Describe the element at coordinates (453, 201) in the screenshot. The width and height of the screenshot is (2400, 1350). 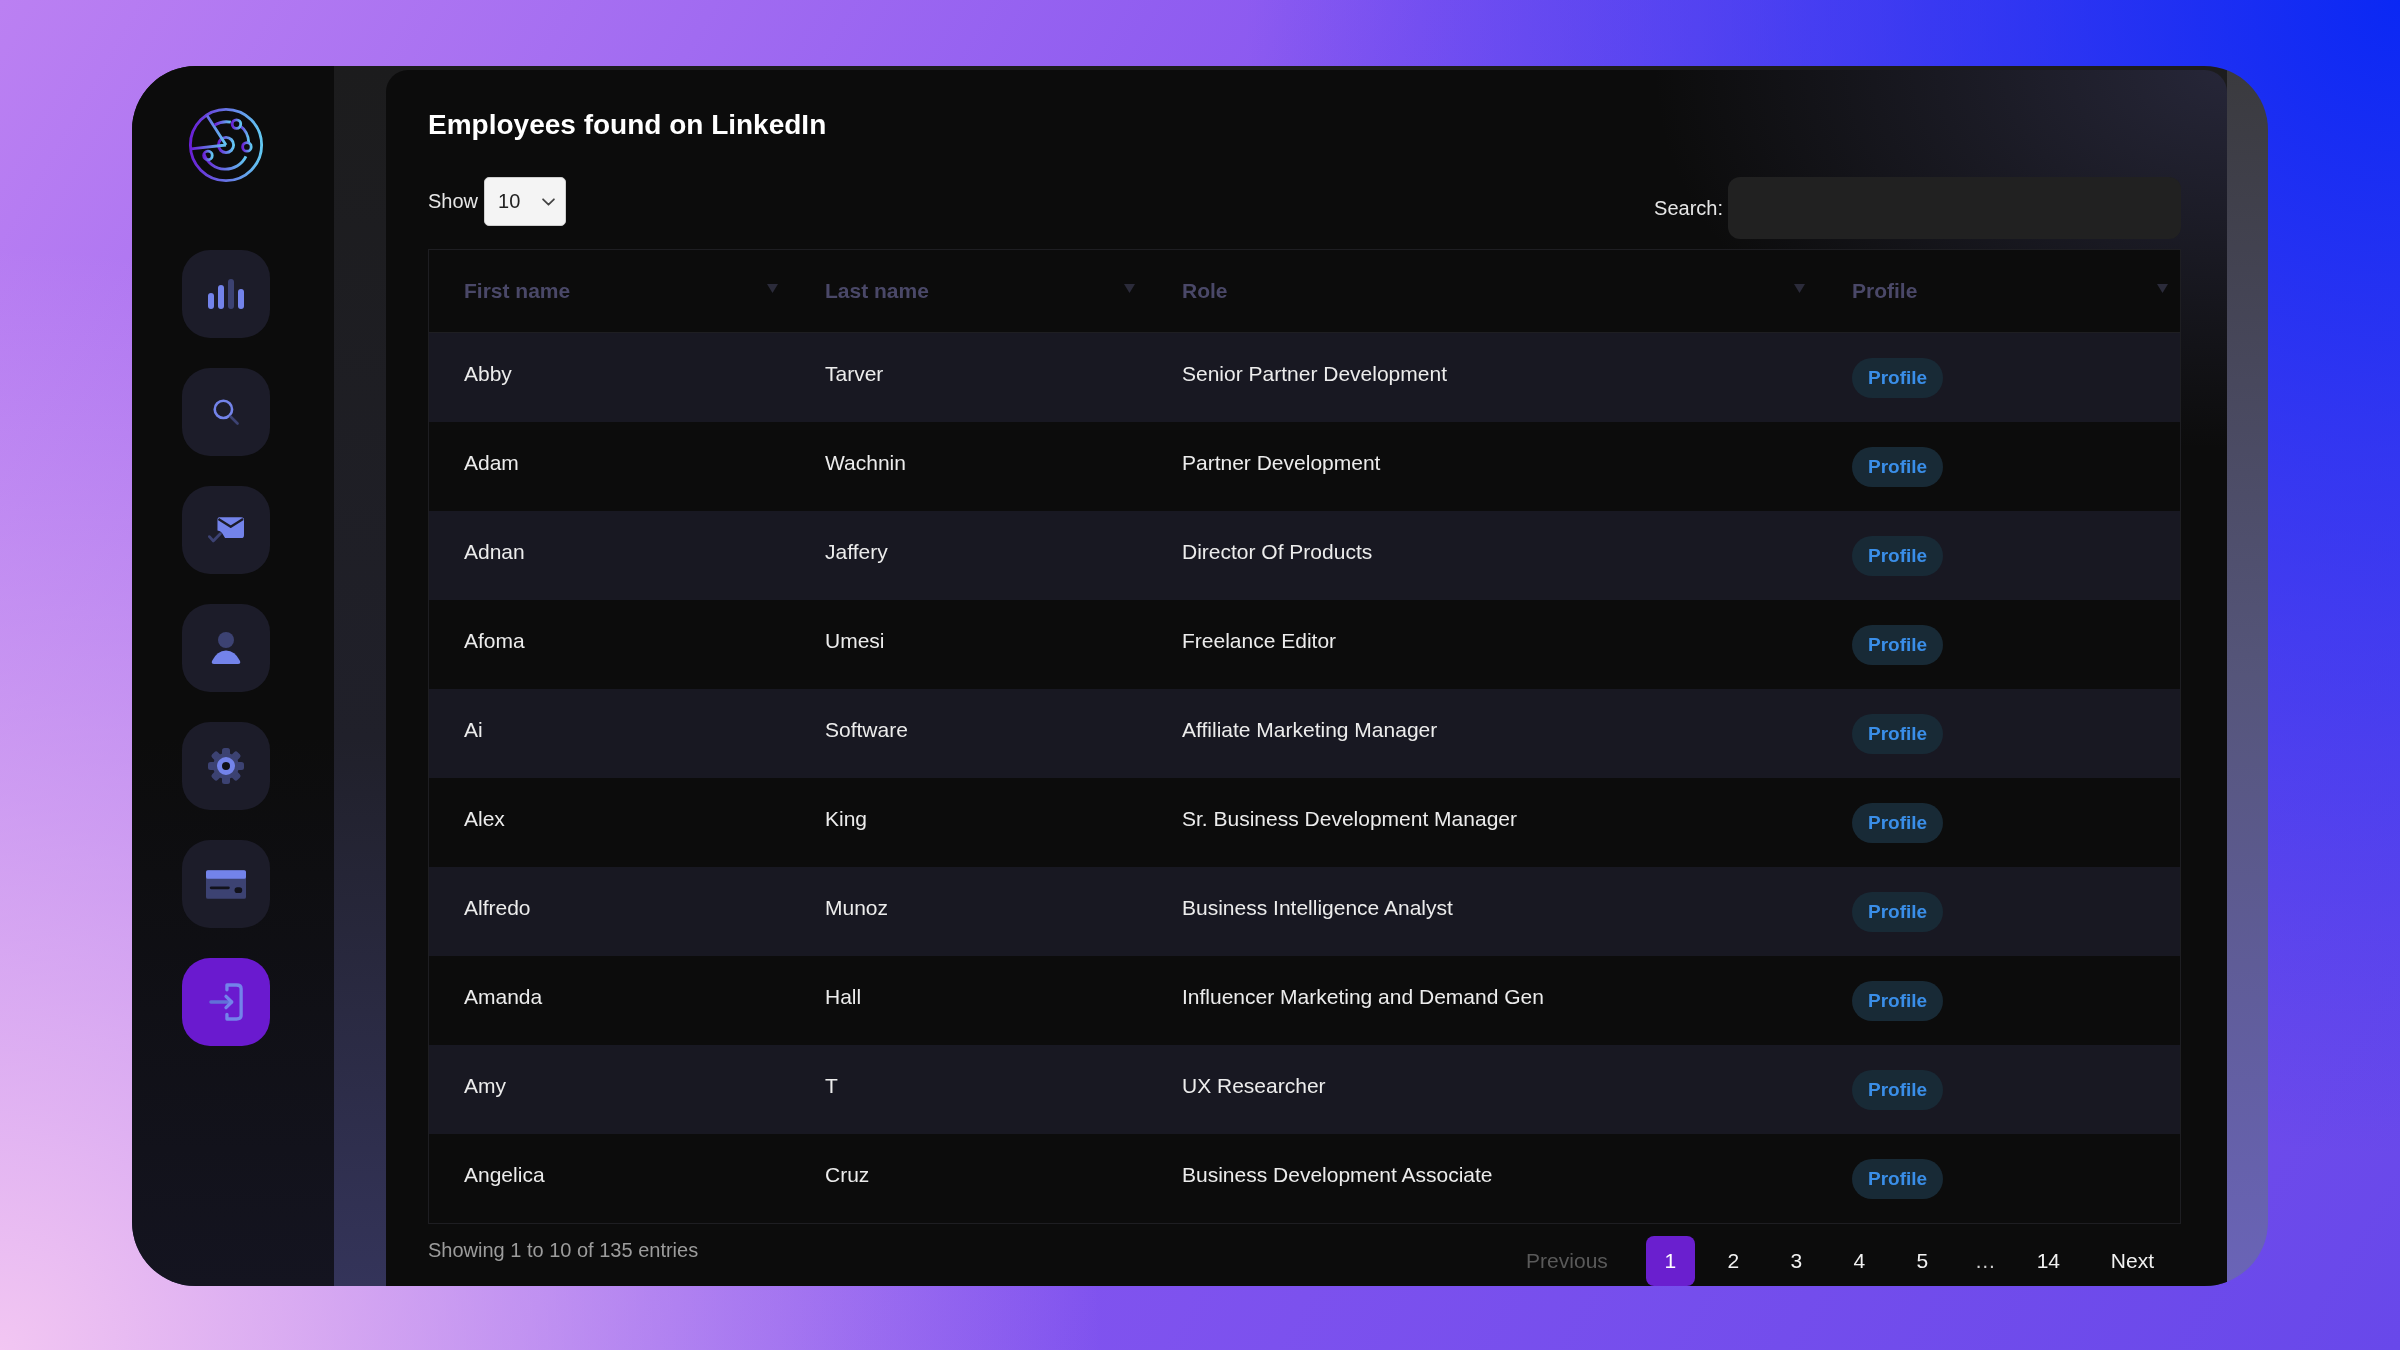
I see `show-label: Show` at that location.